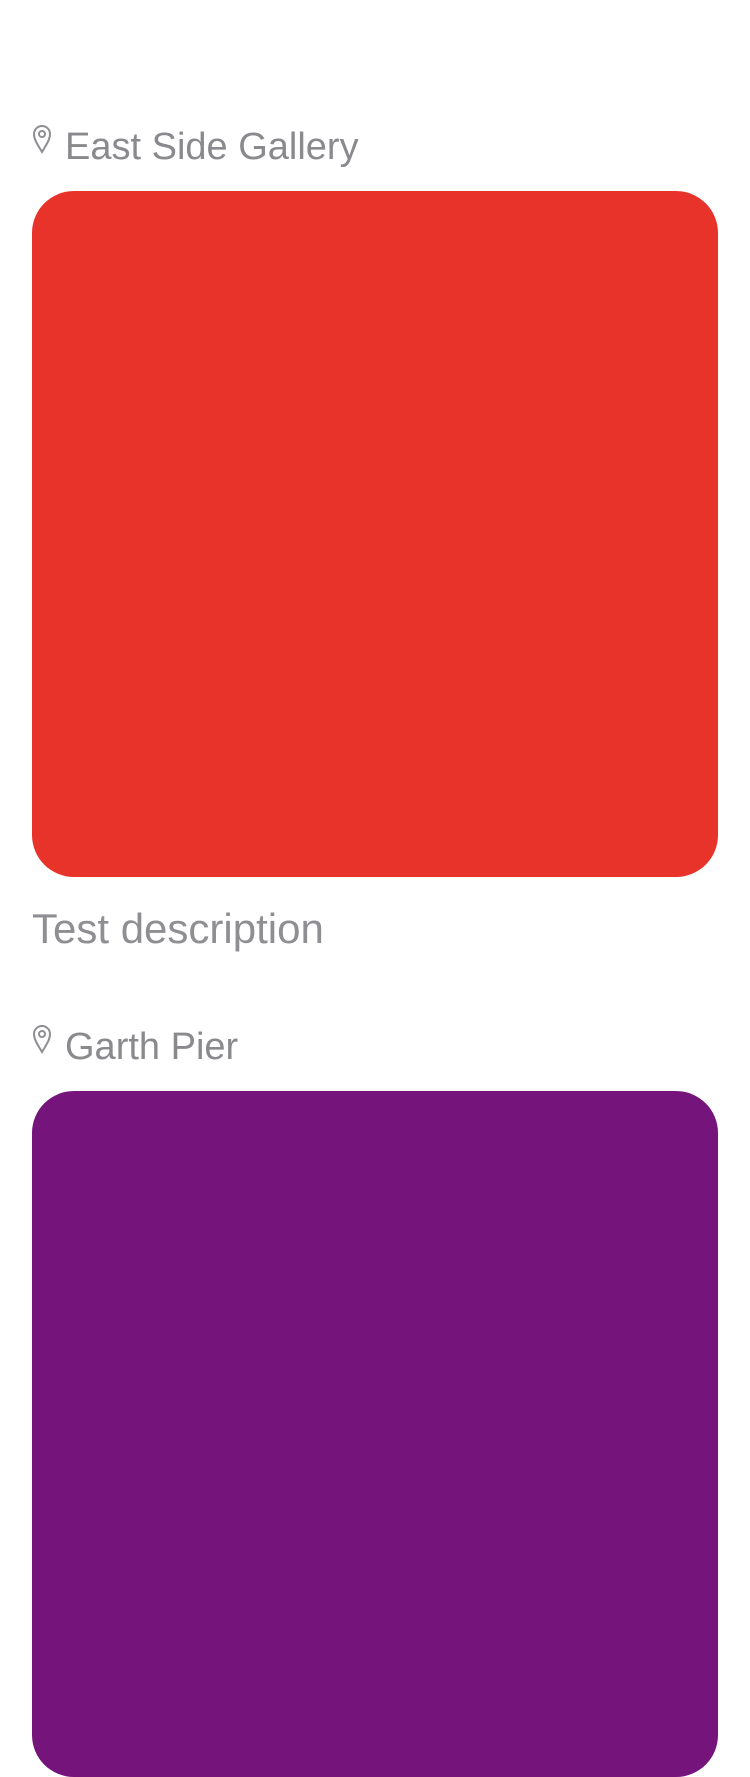 The height and width of the screenshot is (1777, 750). What do you see at coordinates (152, 1047) in the screenshot?
I see `post-location-label: Garth Pier` at bounding box center [152, 1047].